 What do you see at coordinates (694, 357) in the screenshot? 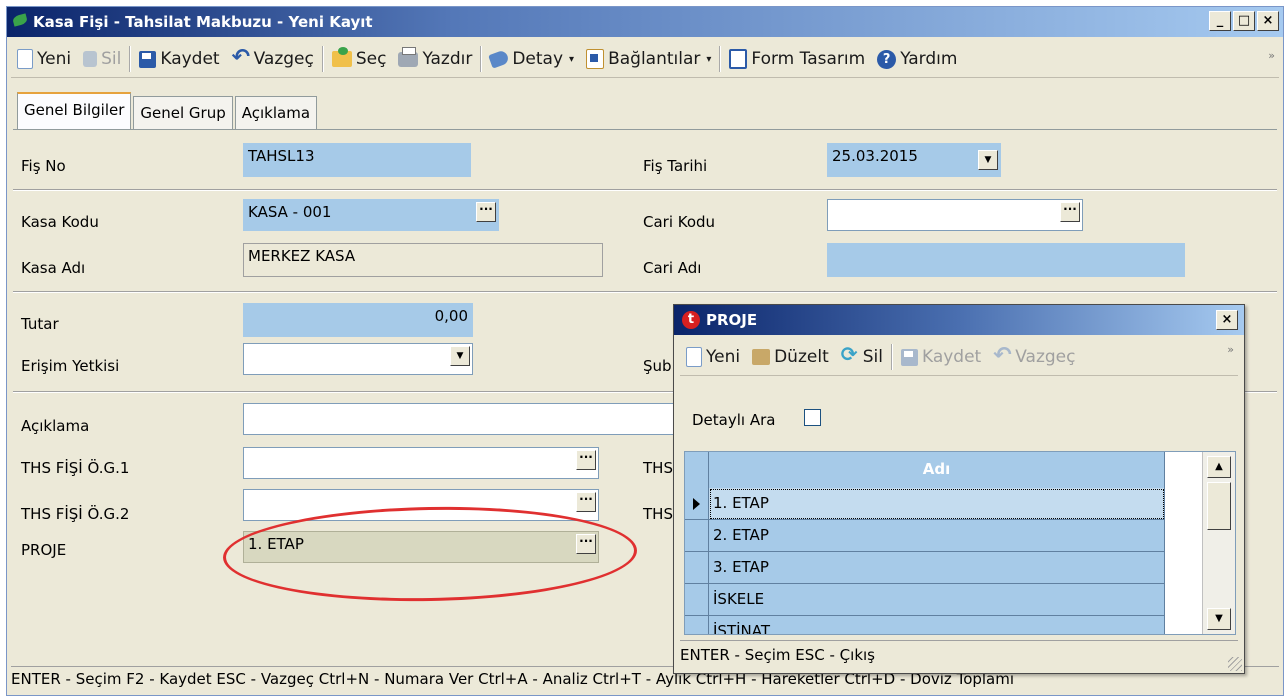
I see `new-document-icon` at bounding box center [694, 357].